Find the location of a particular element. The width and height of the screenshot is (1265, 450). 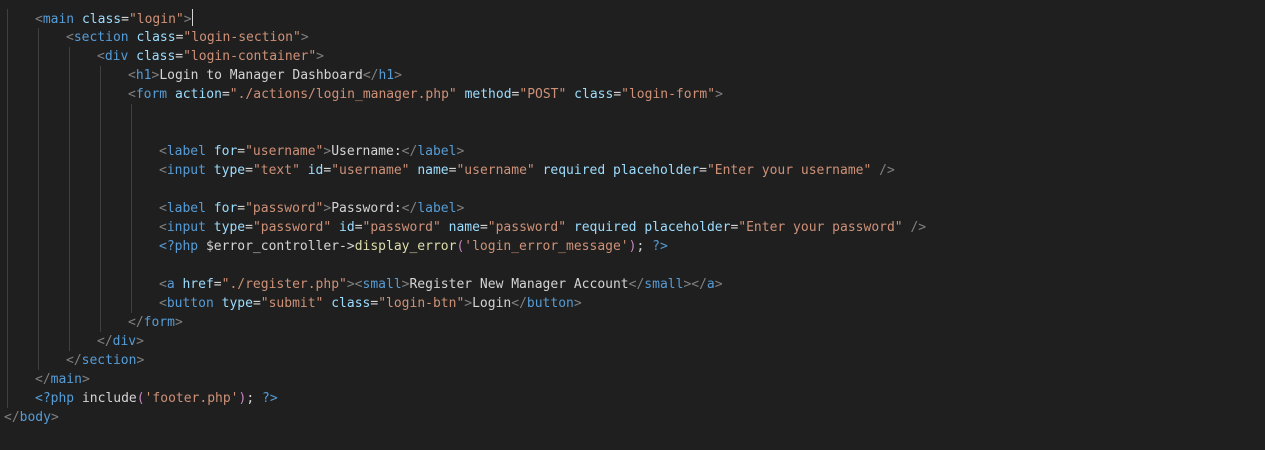

code-token: placeholder is located at coordinates (656, 170).